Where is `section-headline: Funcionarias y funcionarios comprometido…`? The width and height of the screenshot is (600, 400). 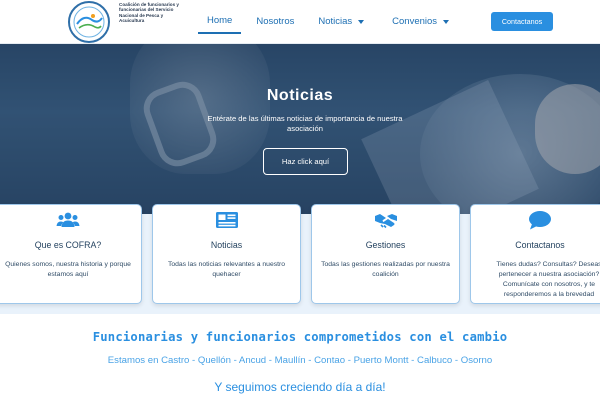 section-headline: Funcionarias y funcionarios comprometido… is located at coordinates (300, 337).